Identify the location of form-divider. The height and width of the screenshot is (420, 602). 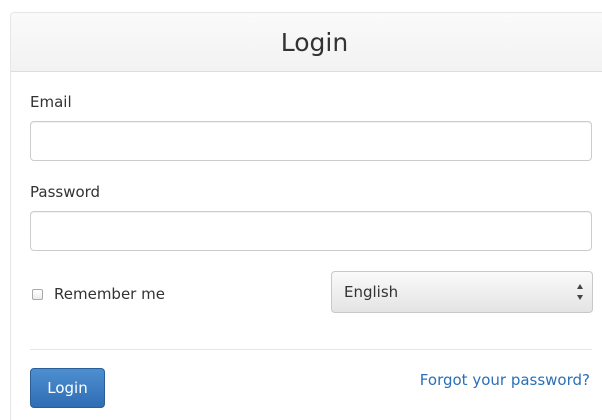
(311, 349).